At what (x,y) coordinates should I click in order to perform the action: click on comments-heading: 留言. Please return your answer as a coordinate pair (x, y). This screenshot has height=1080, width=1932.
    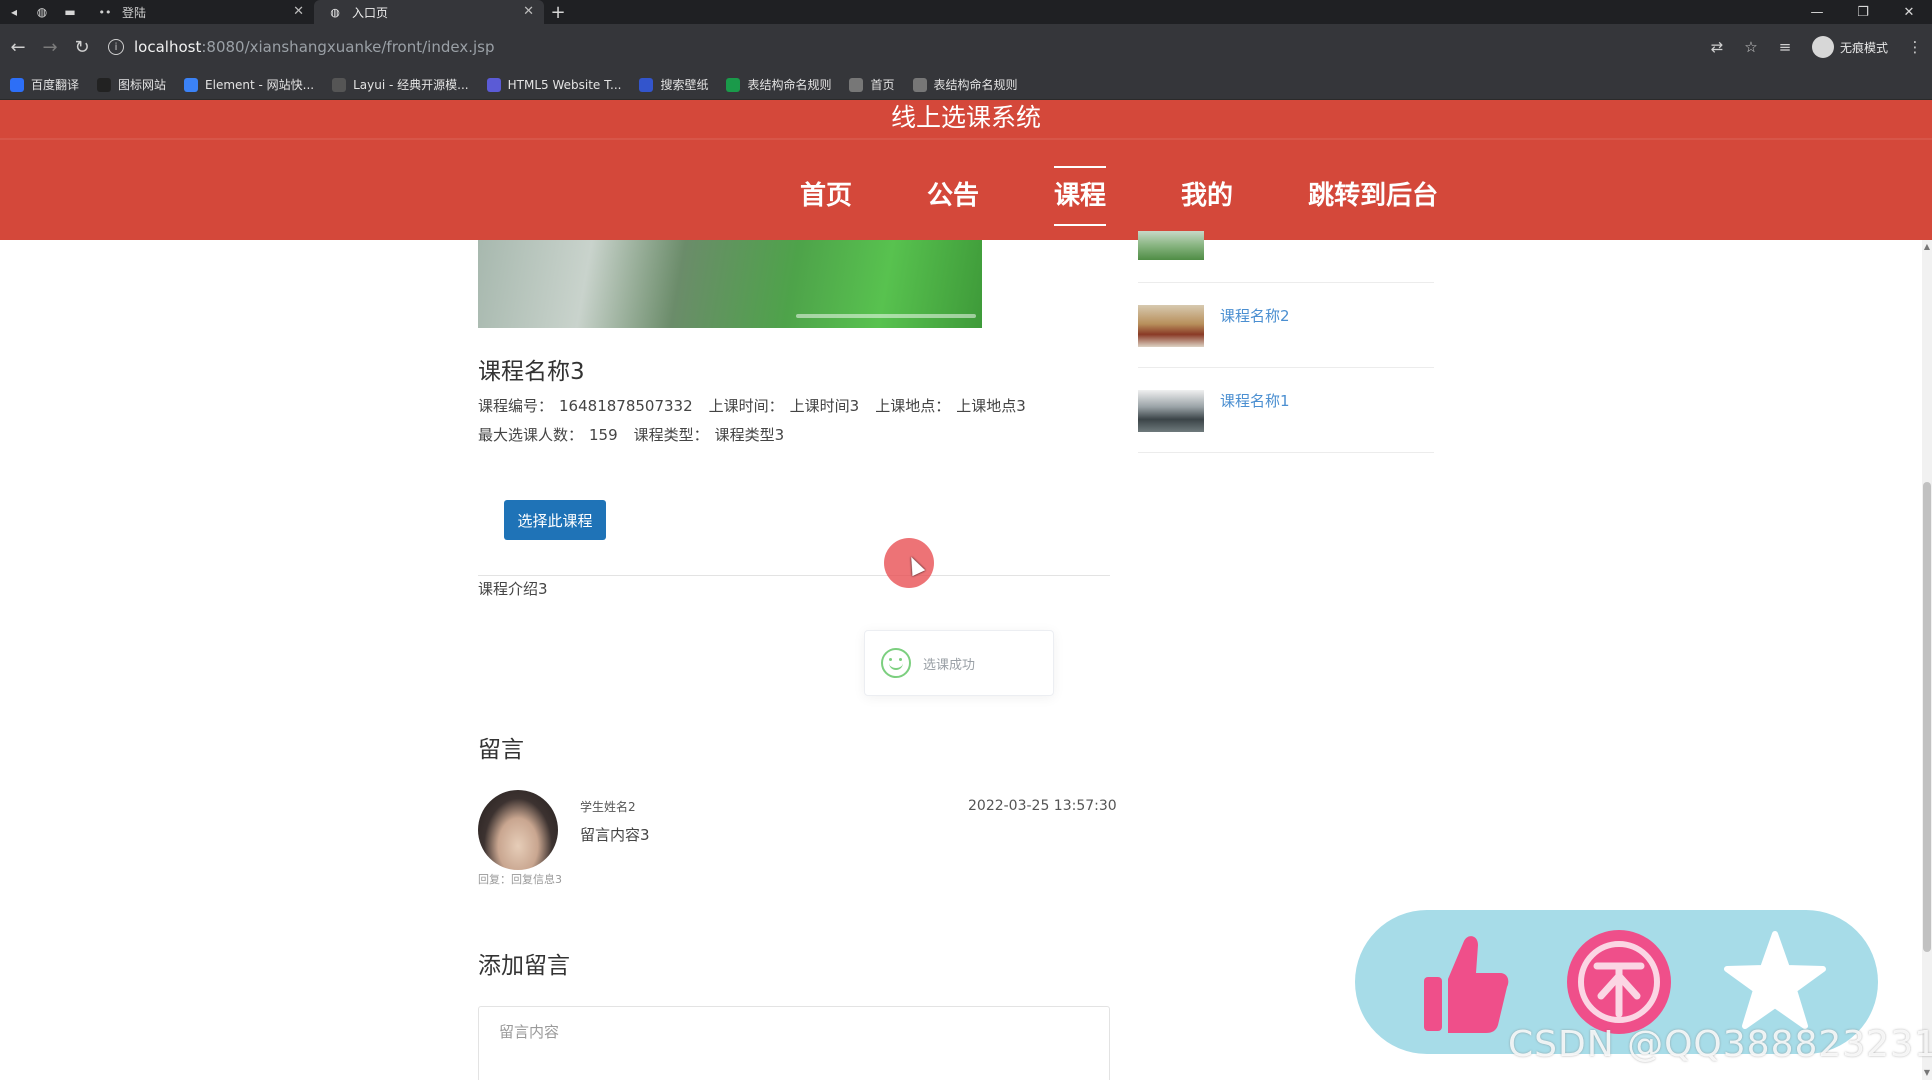
    Looking at the image, I should click on (501, 750).